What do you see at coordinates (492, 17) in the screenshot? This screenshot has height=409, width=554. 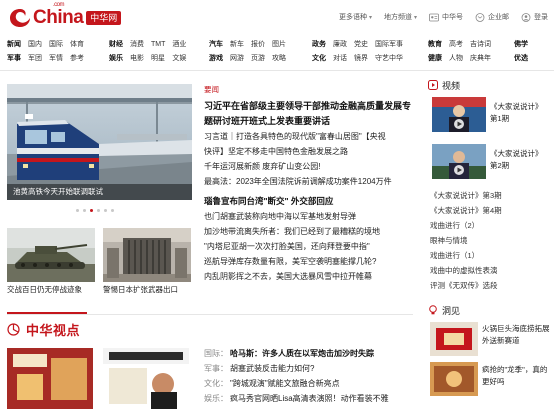 I see `corporate-mail-link: 企业邮` at bounding box center [492, 17].